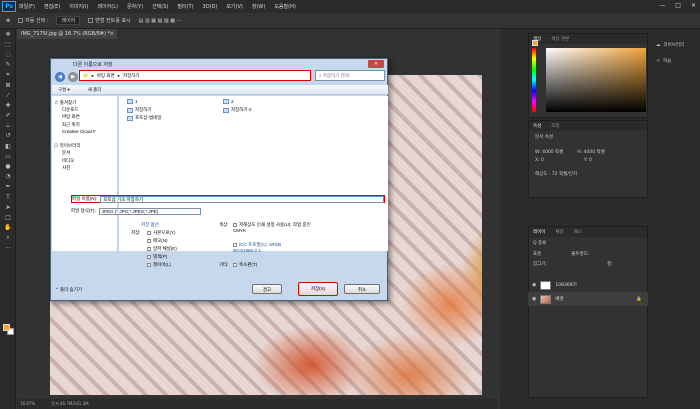  Describe the element at coordinates (73, 77) in the screenshot. I see `forward-icon: ▶` at that location.